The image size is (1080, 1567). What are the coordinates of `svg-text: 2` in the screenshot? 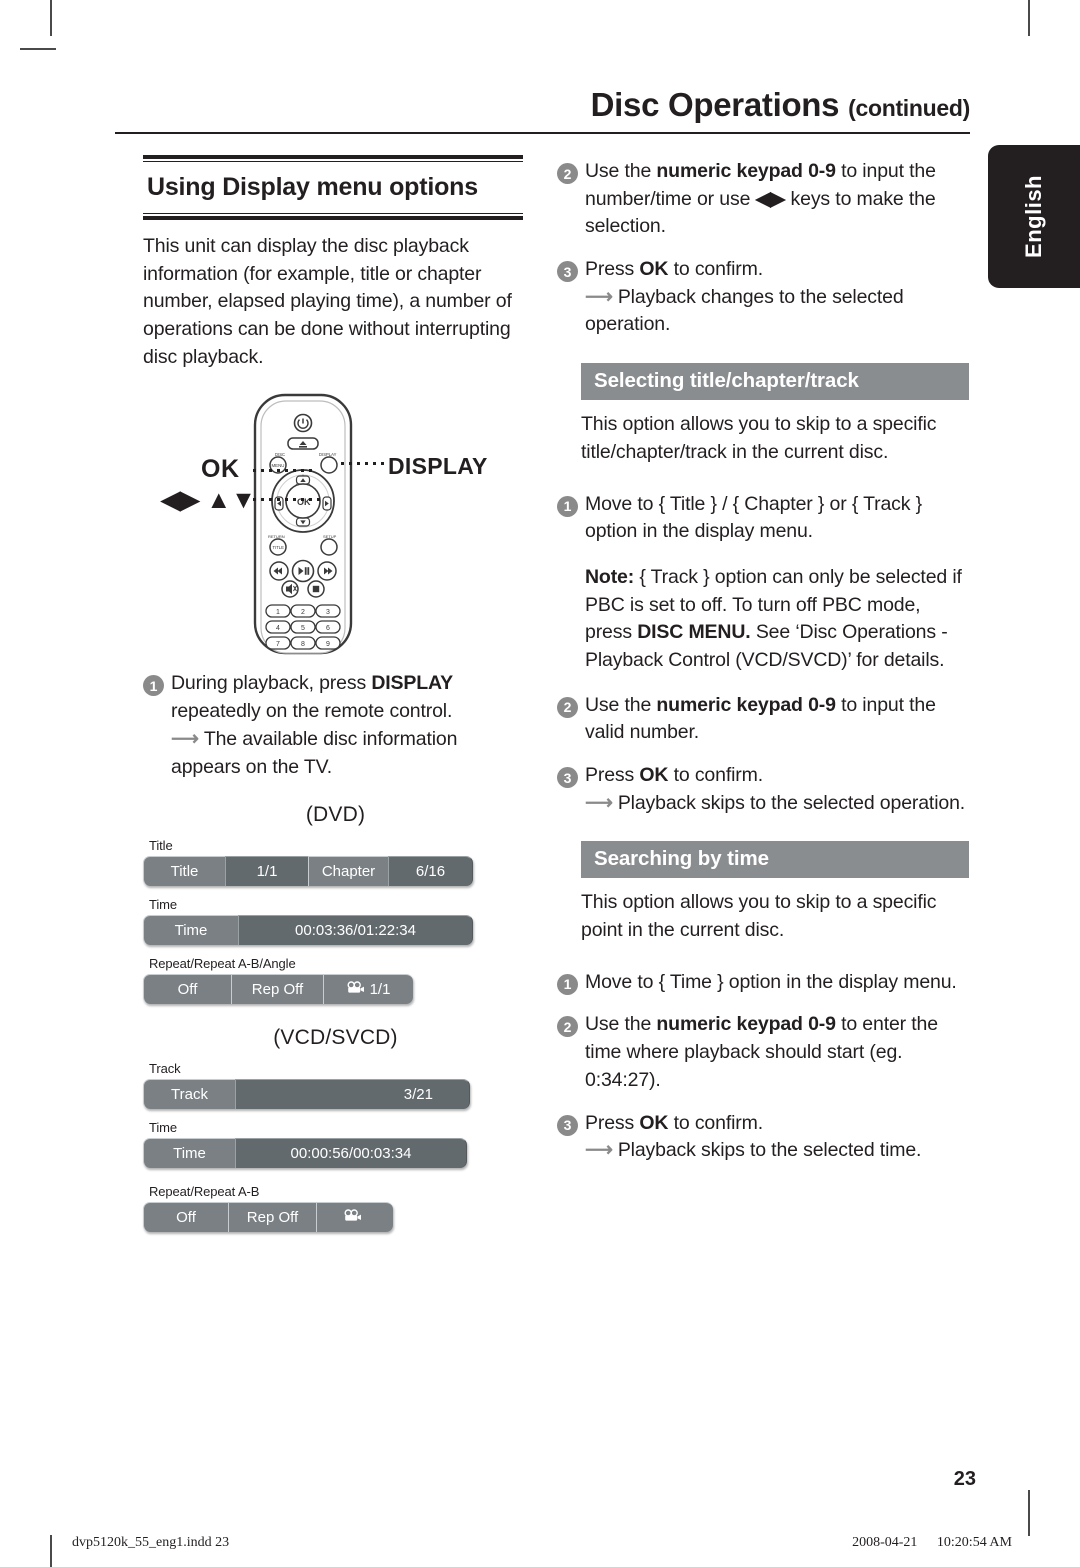 It's located at (303, 612).